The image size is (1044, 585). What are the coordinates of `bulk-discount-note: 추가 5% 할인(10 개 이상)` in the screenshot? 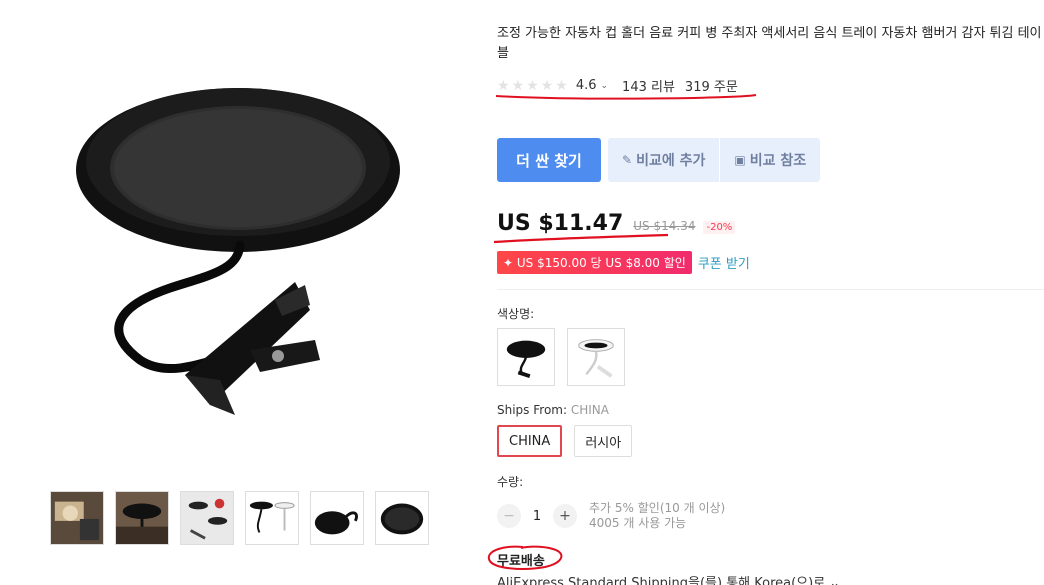 It's located at (657, 508).